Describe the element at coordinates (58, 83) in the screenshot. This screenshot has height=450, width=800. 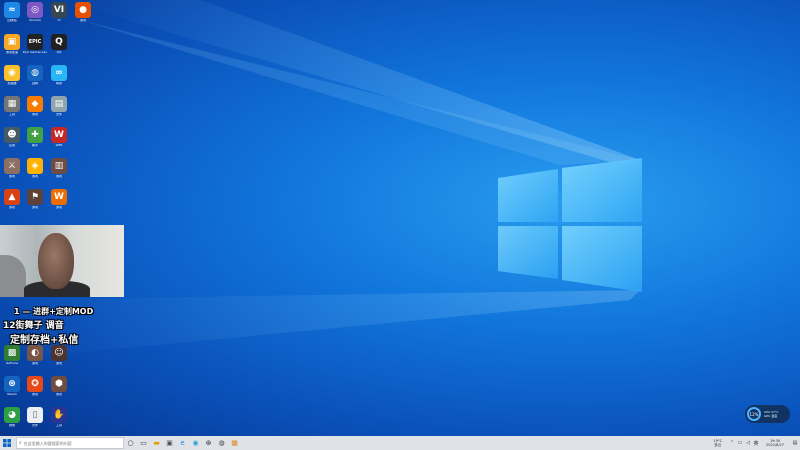
I see `desktop-icon-label: 网易` at that location.